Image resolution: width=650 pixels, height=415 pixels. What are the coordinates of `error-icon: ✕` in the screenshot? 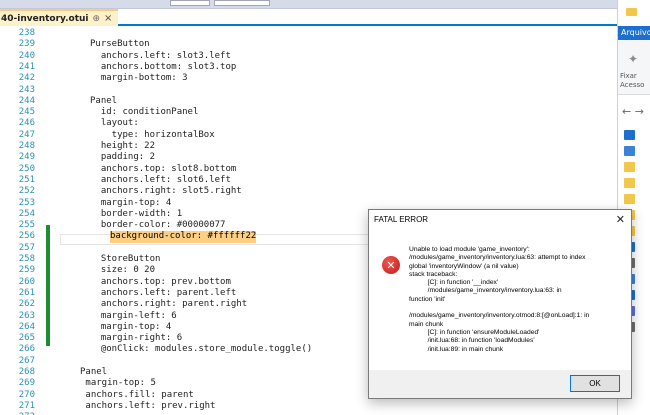 It's located at (391, 265).